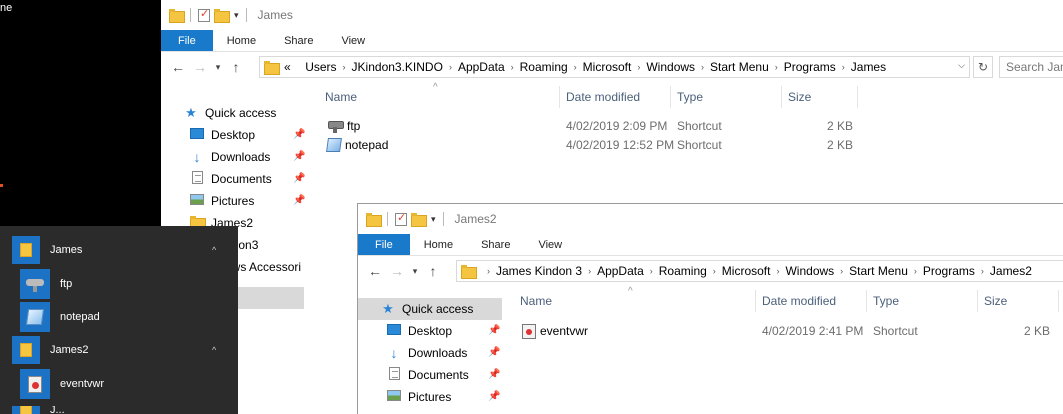 This screenshot has width=1063, height=414. What do you see at coordinates (589, 145) in the screenshot?
I see `table-row: notepad 4/02/2019 12:52 PM Shortcut 2 KB` at bounding box center [589, 145].